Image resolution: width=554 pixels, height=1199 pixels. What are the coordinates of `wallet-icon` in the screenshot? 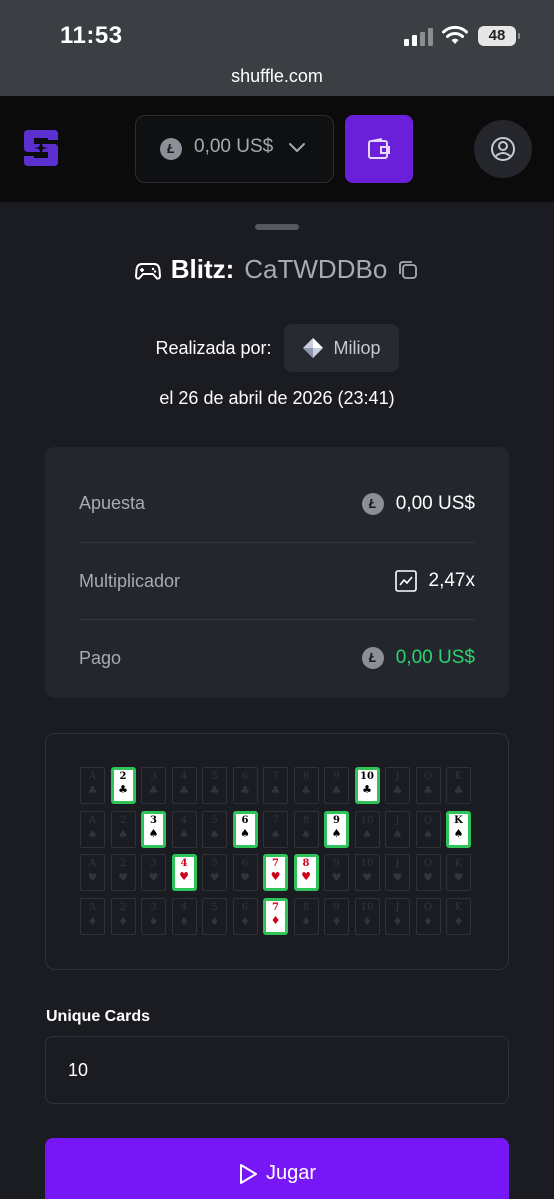 It's located at (379, 148).